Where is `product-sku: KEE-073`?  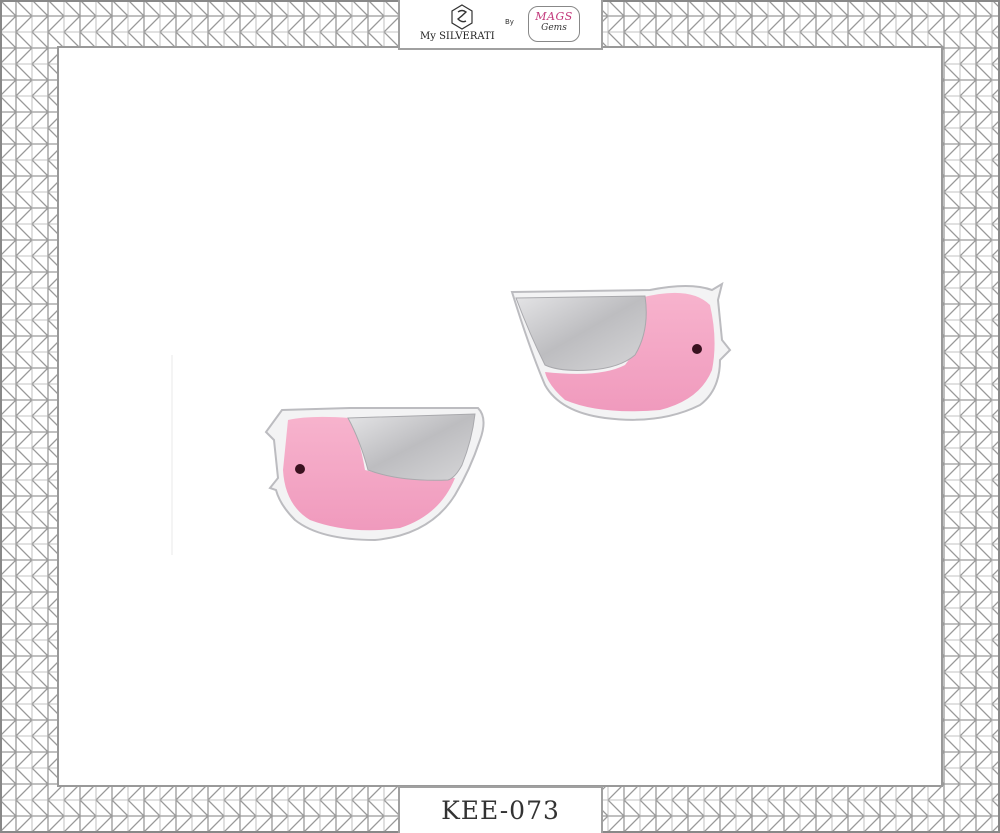 product-sku: KEE-073 is located at coordinates (500, 810).